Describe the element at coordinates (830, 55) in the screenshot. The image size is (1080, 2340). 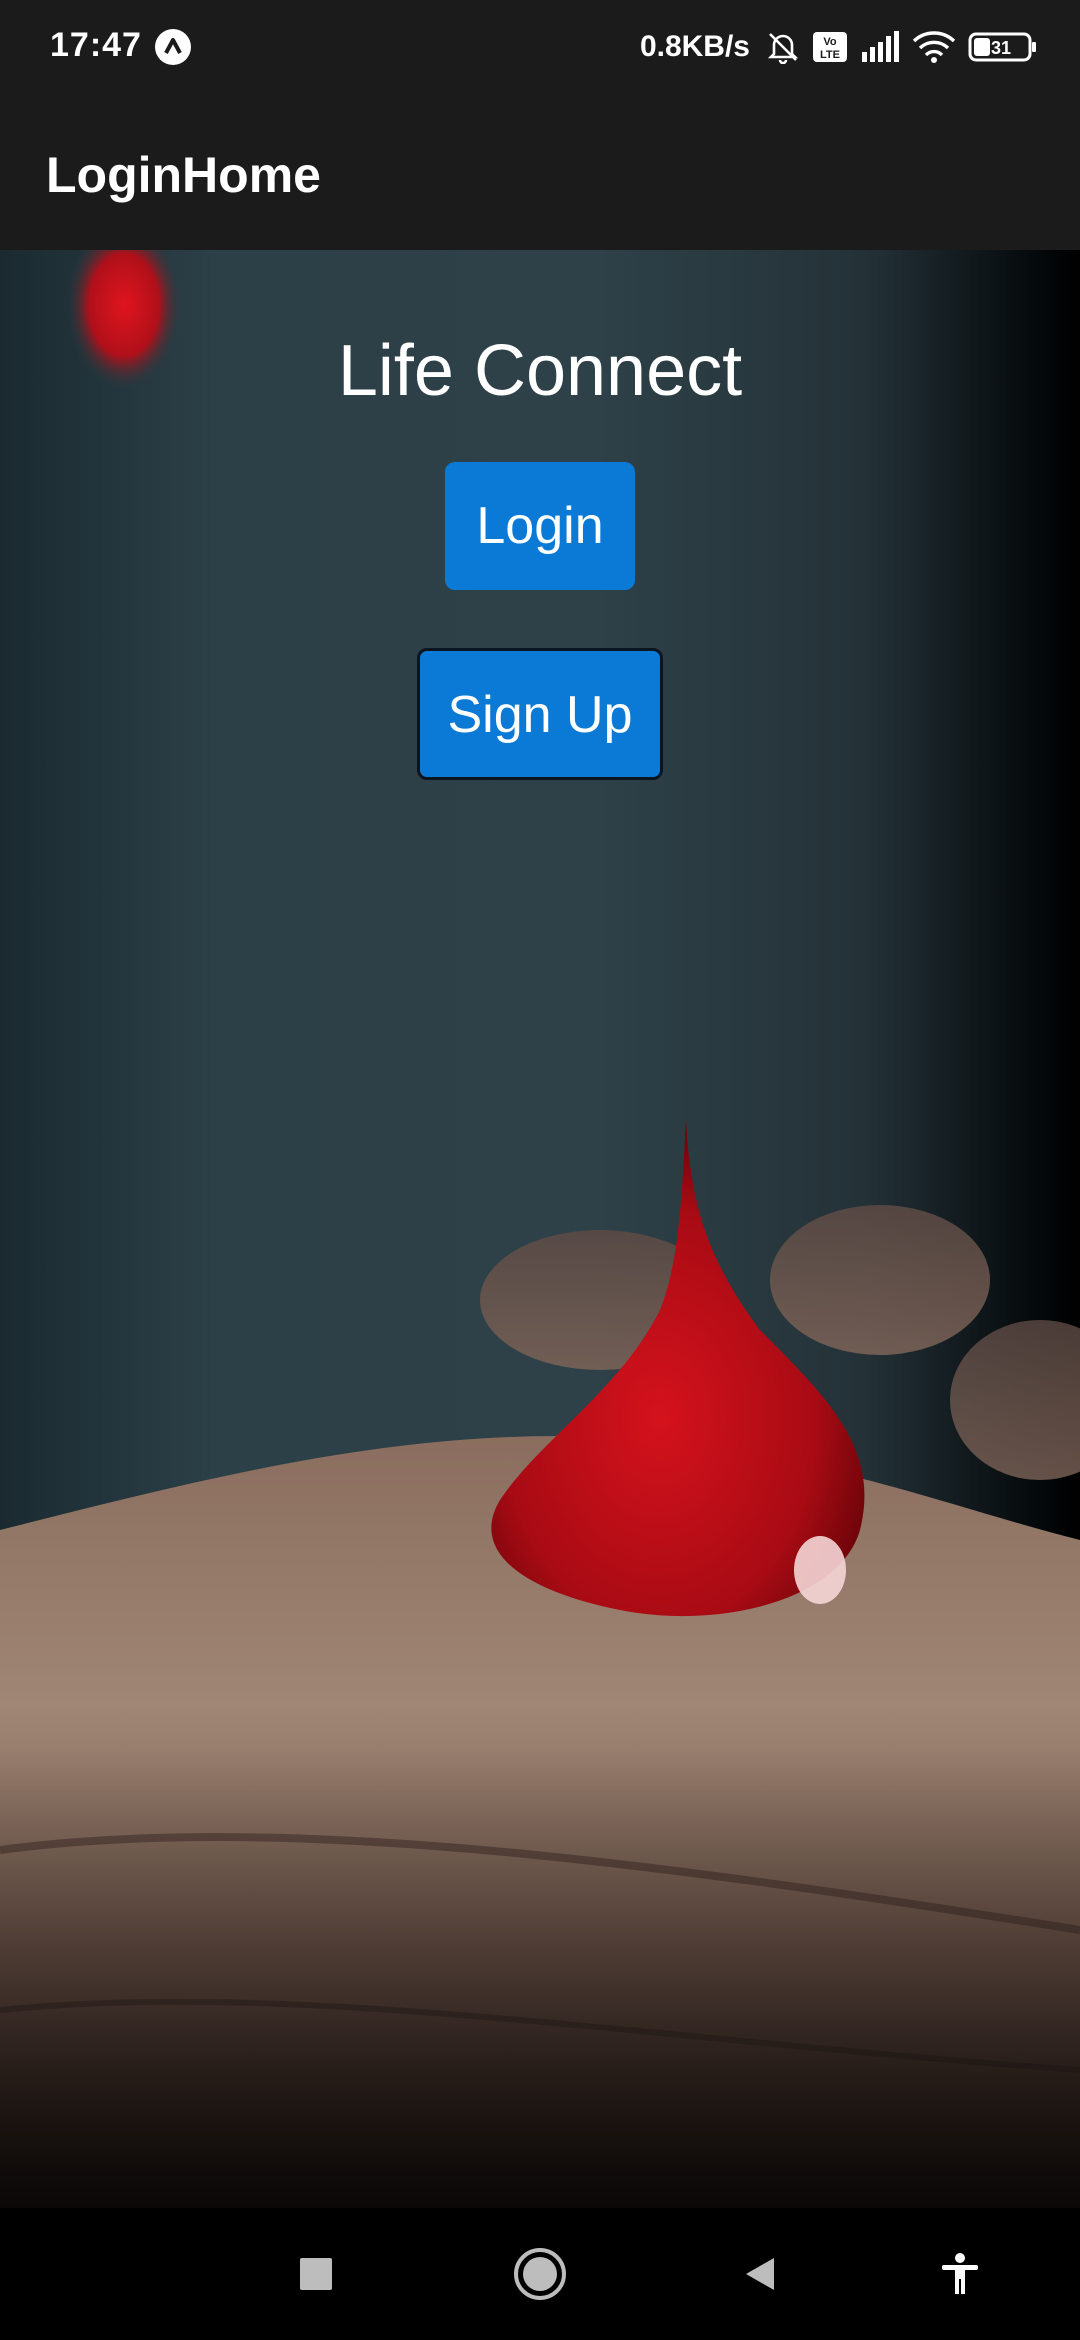
I see `svg-text: LTE` at that location.